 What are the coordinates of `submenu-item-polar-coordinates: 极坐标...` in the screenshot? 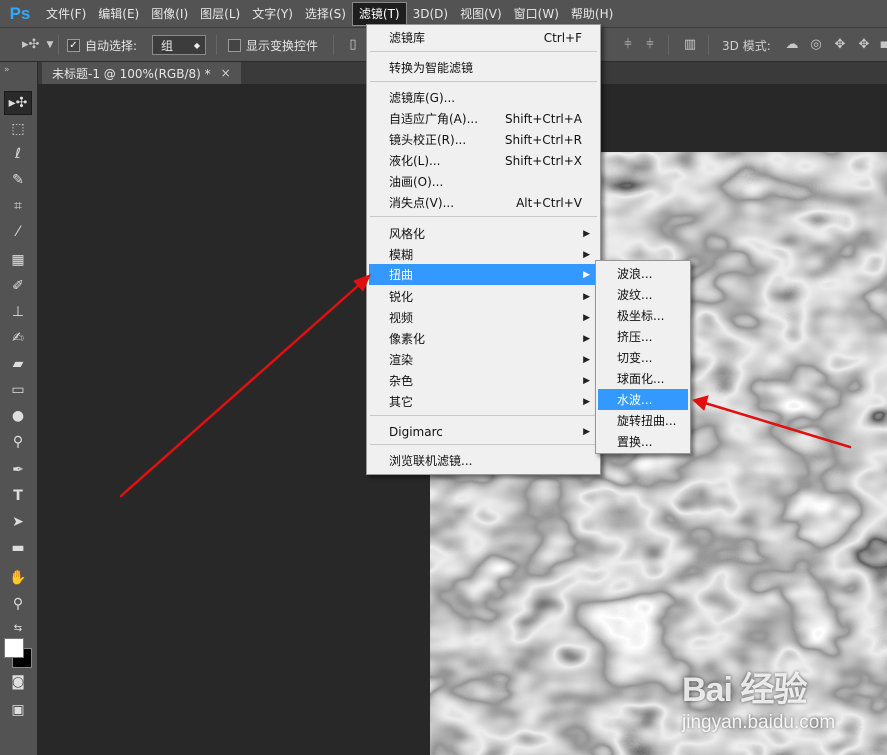 It's located at (643, 315).